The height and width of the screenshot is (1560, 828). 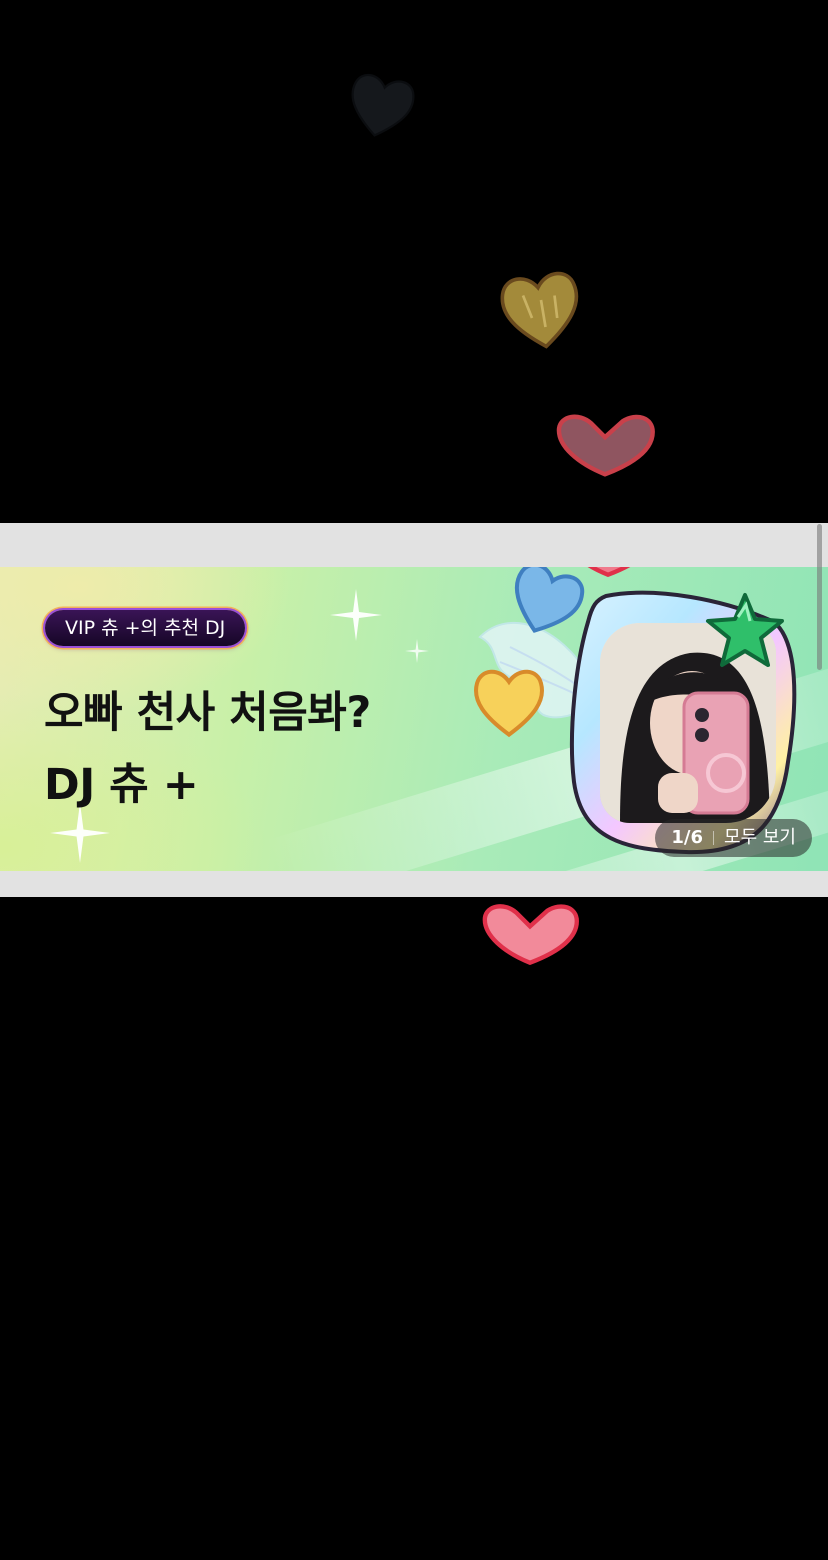 I want to click on star-icon, so click(x=745, y=630).